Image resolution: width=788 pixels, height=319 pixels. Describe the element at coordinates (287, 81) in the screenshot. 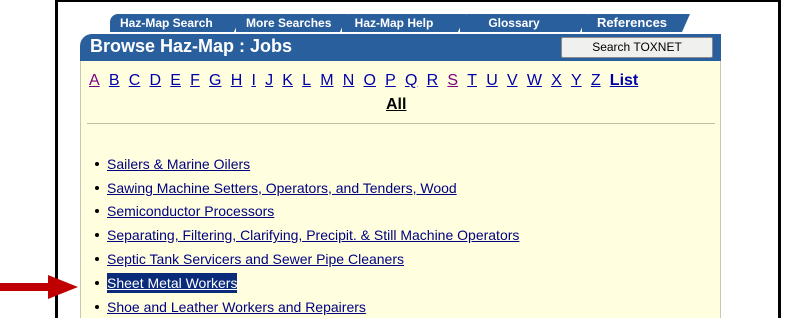

I see `letter-link-k: K` at that location.